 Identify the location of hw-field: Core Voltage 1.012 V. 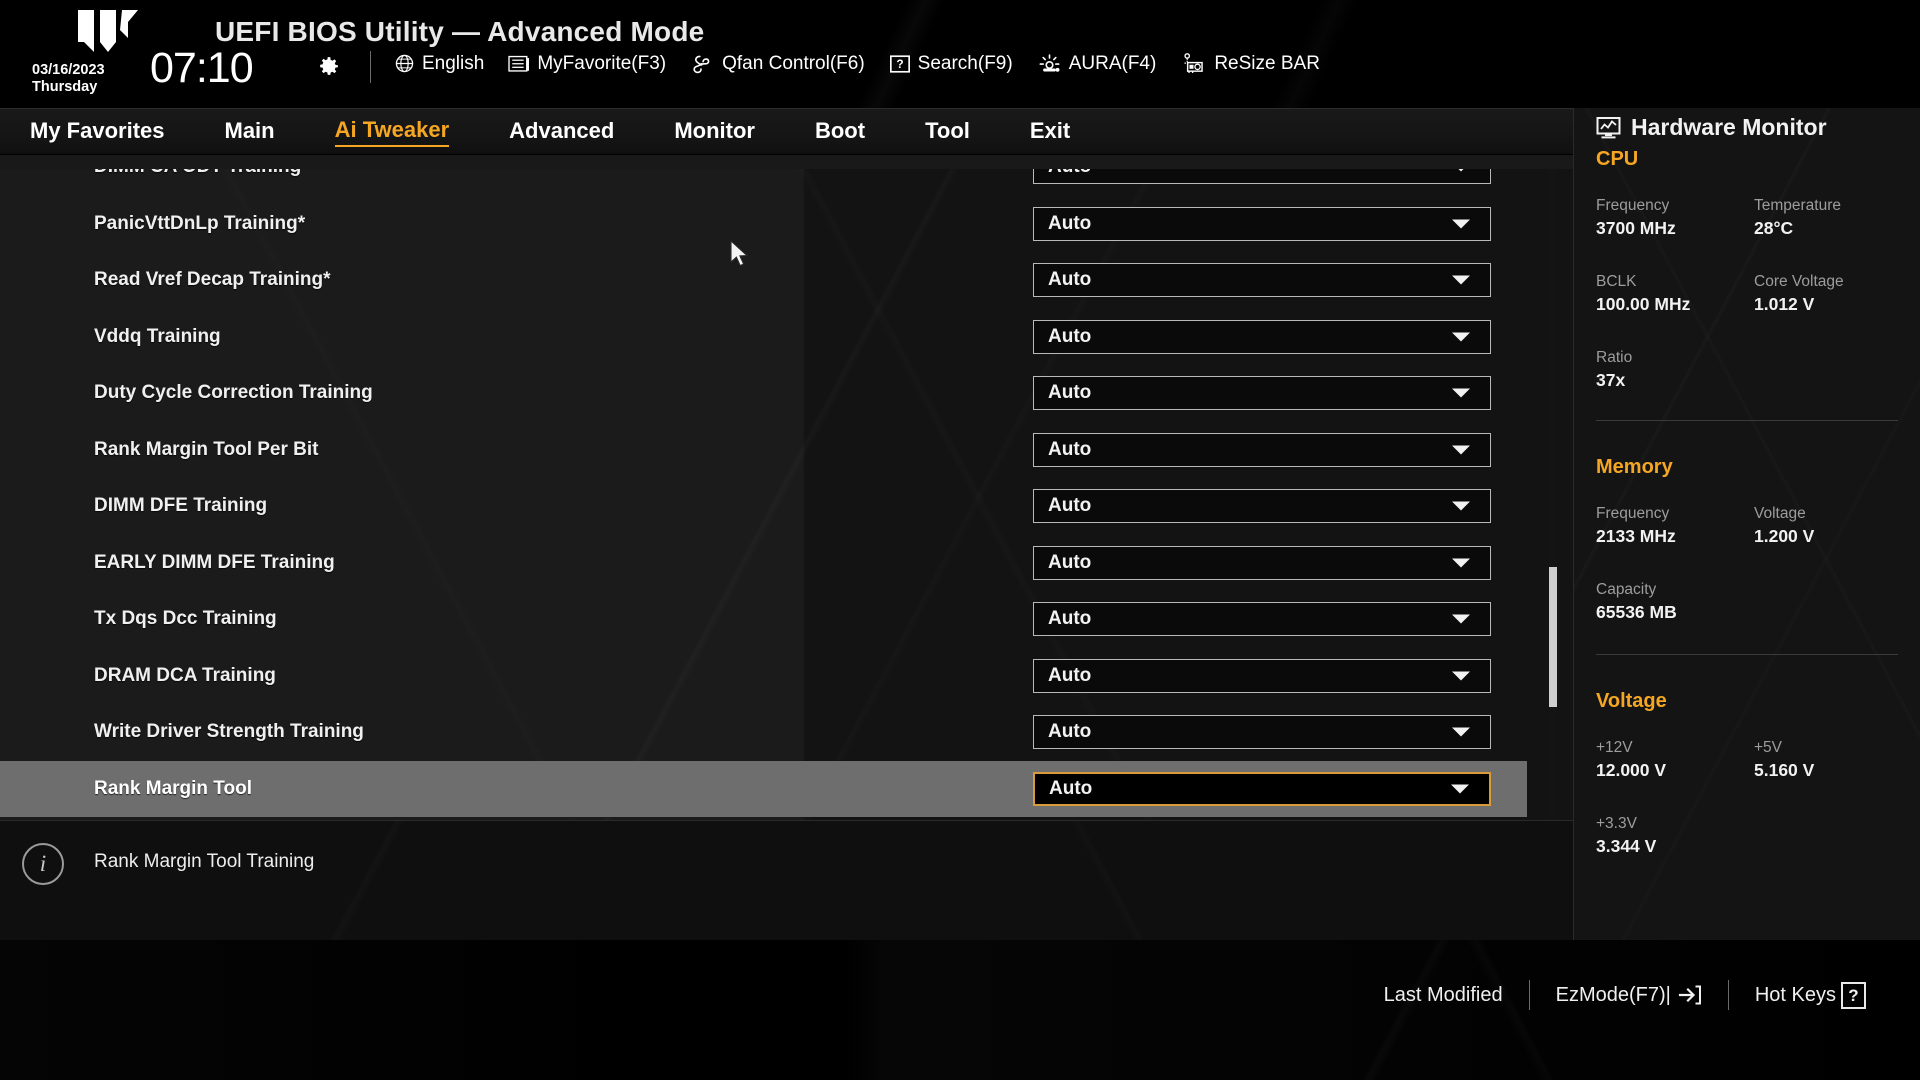
(1799, 294).